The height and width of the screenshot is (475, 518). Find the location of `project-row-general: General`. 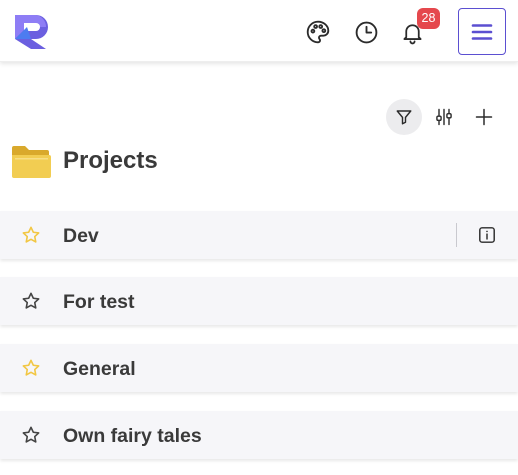

project-row-general: General is located at coordinates (259, 368).